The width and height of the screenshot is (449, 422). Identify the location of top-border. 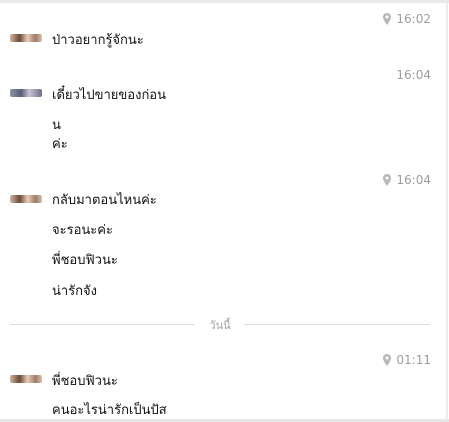
(224, 1).